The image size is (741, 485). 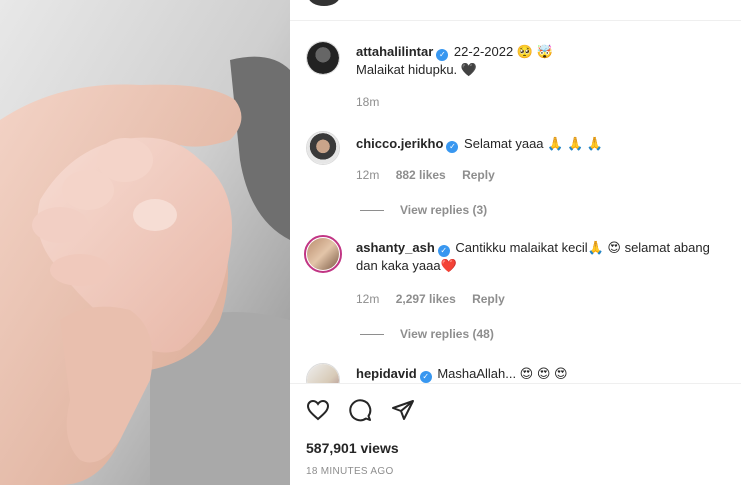 I want to click on post-timestamp: 18 MINUTES AGO, so click(x=350, y=471).